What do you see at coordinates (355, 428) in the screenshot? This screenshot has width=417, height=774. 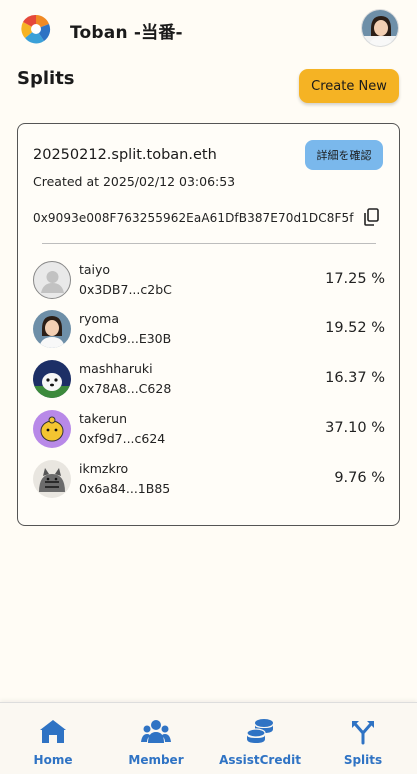 I see `member-percent: 37.10 %` at bounding box center [355, 428].